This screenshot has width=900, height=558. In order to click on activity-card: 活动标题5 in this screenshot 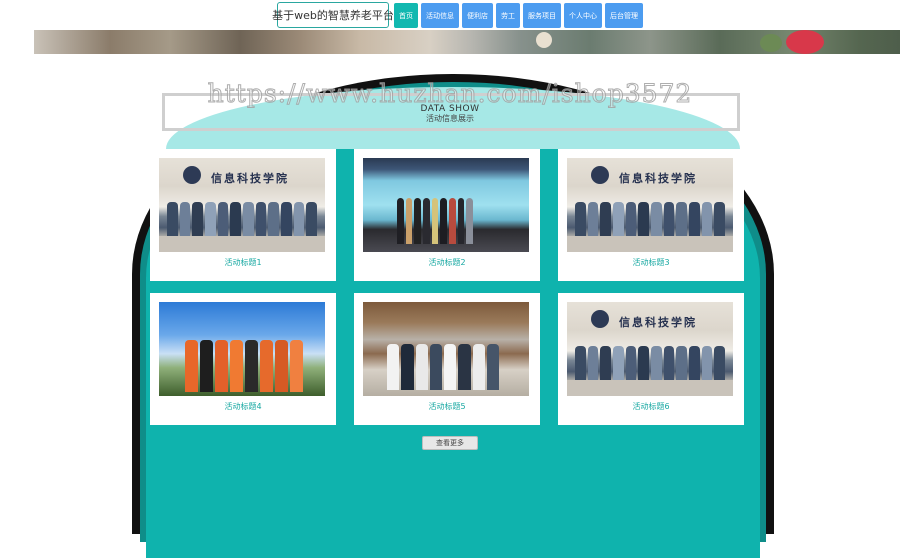, I will do `click(447, 359)`.